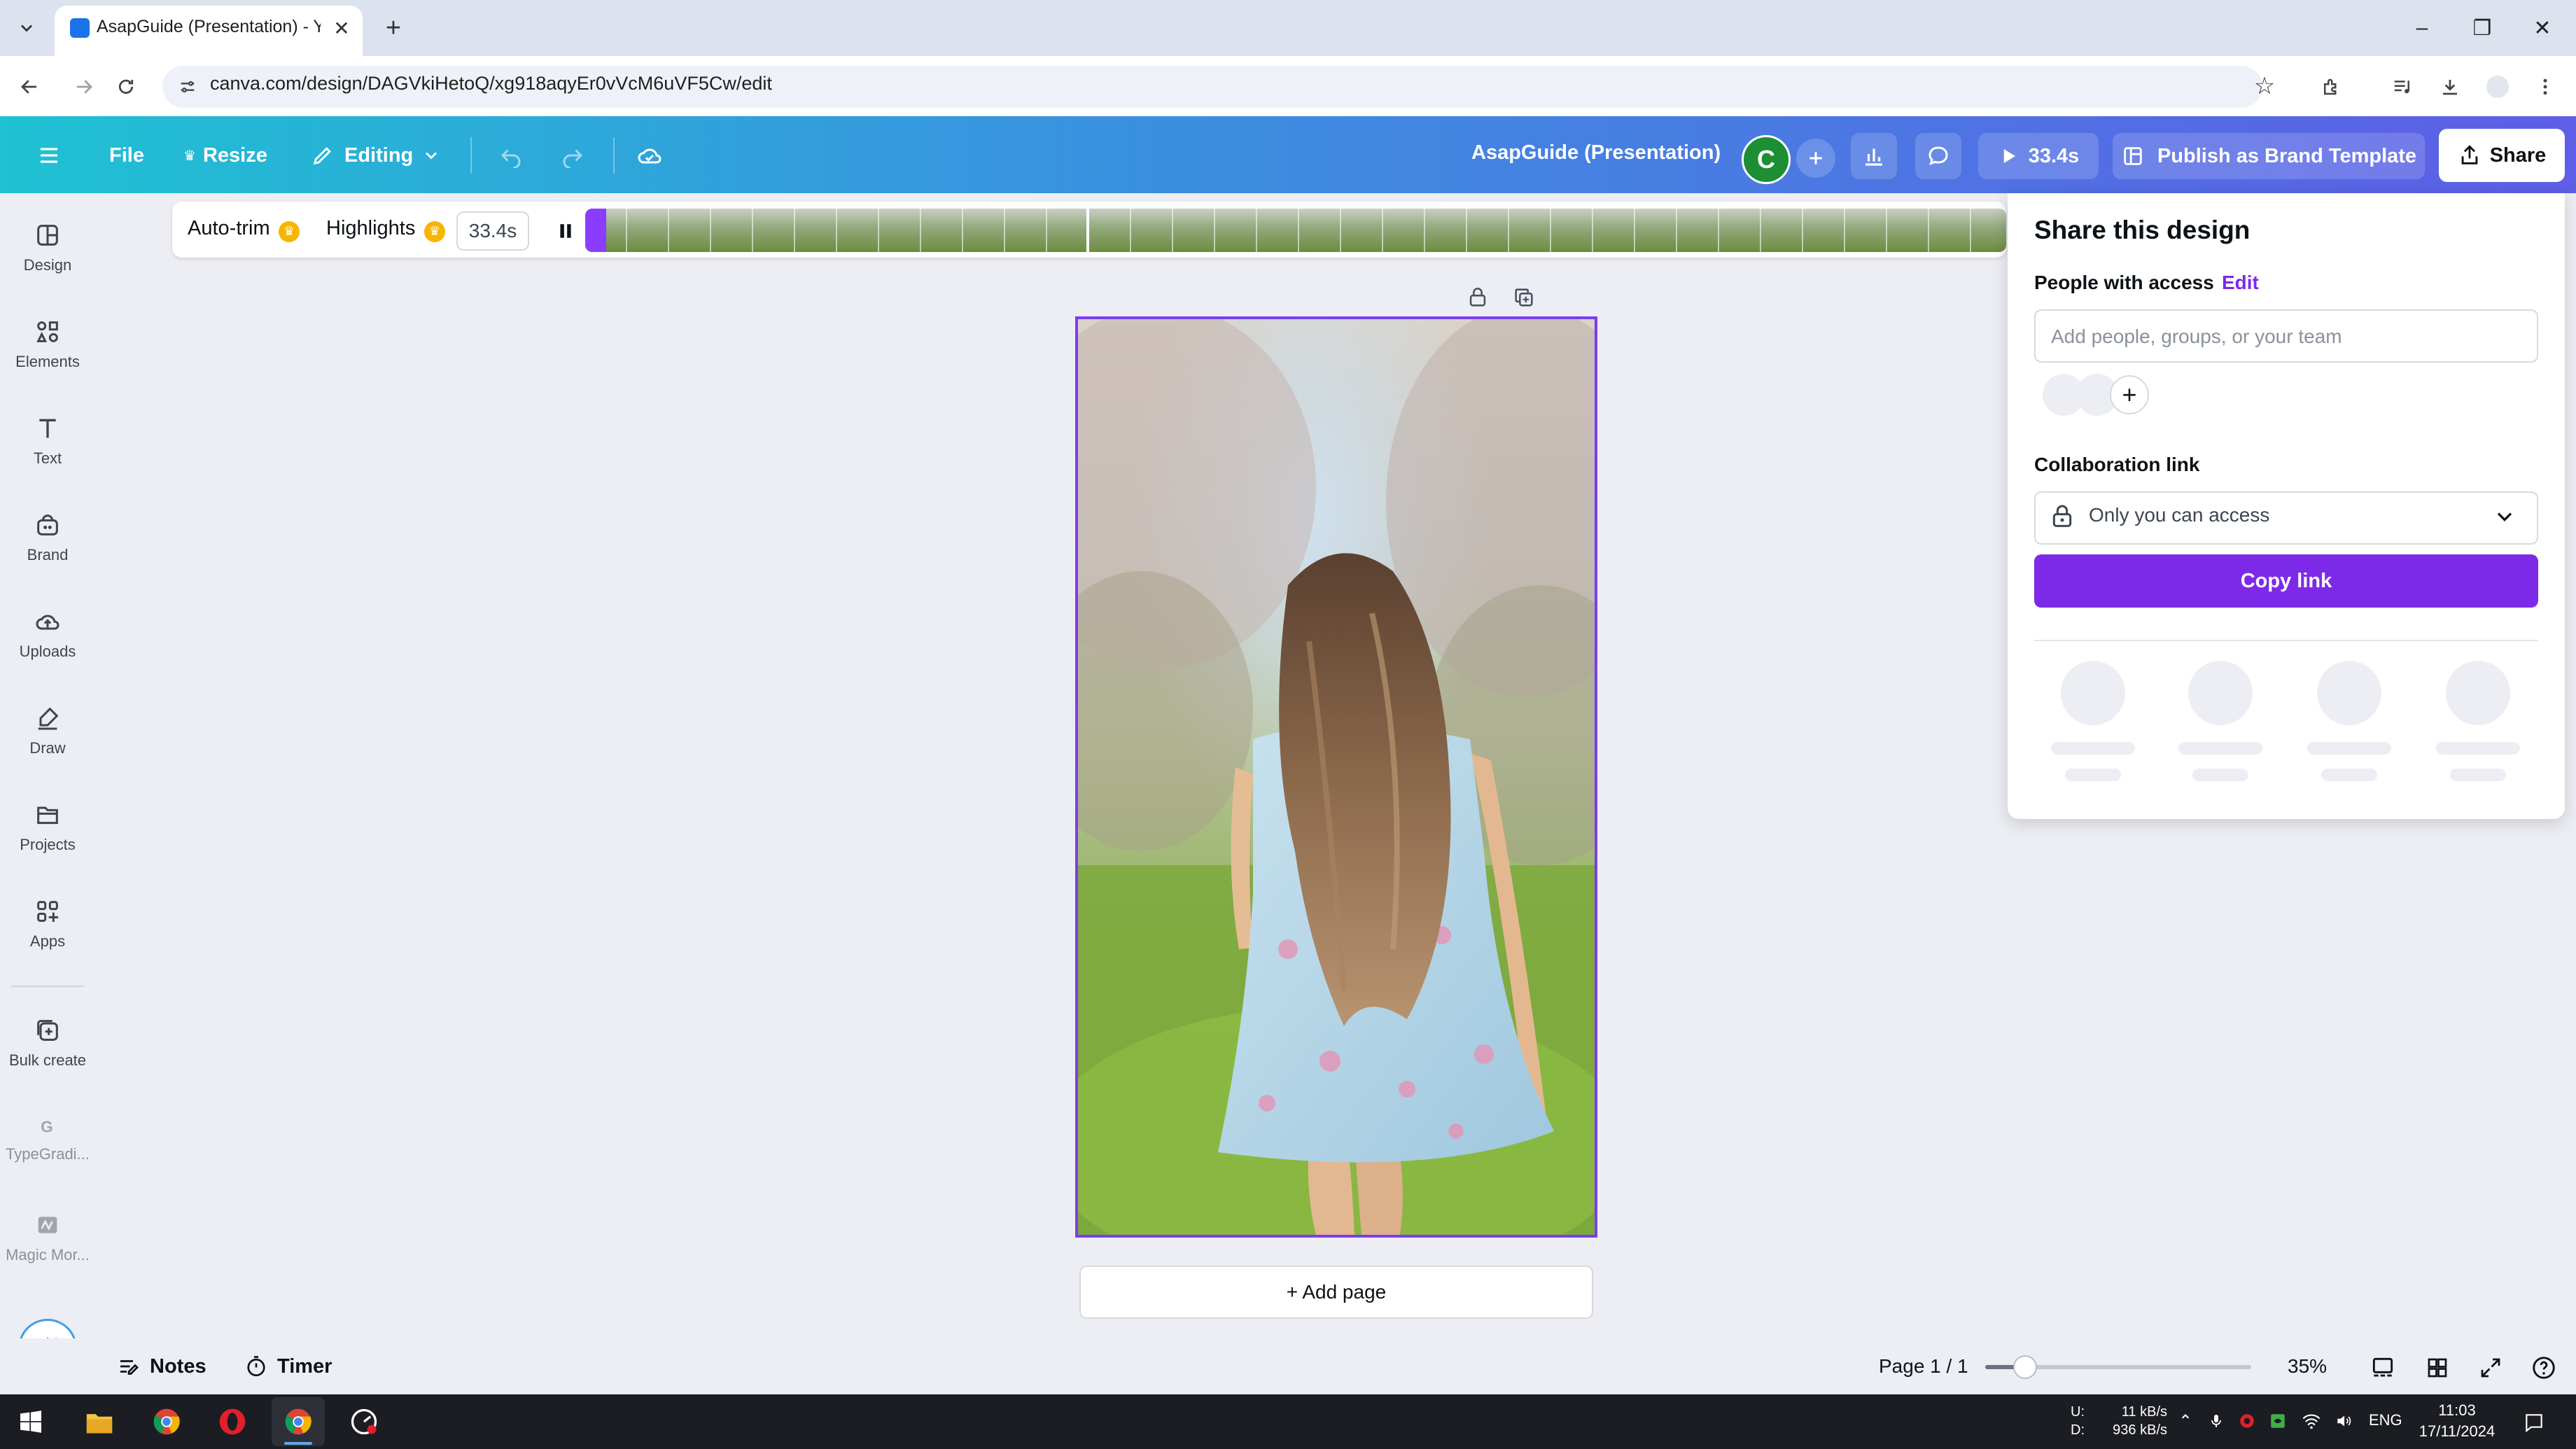 The image size is (2576, 1449). What do you see at coordinates (2133, 156) in the screenshot?
I see `brand-template-icon` at bounding box center [2133, 156].